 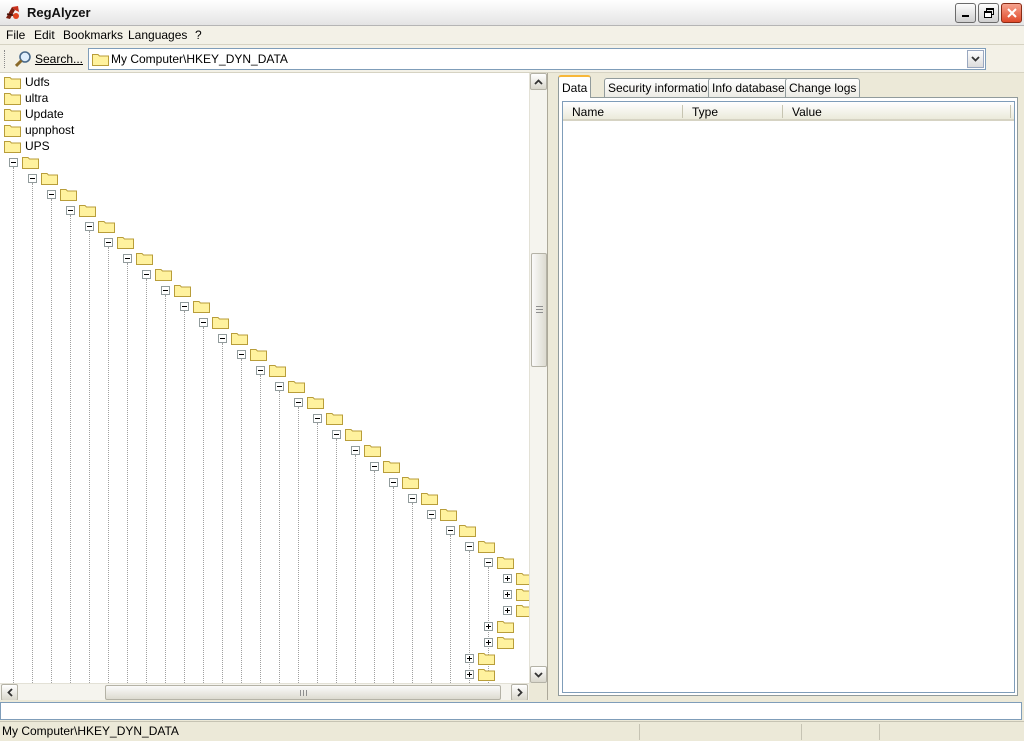 I want to click on column-type: Type, so click(x=705, y=112).